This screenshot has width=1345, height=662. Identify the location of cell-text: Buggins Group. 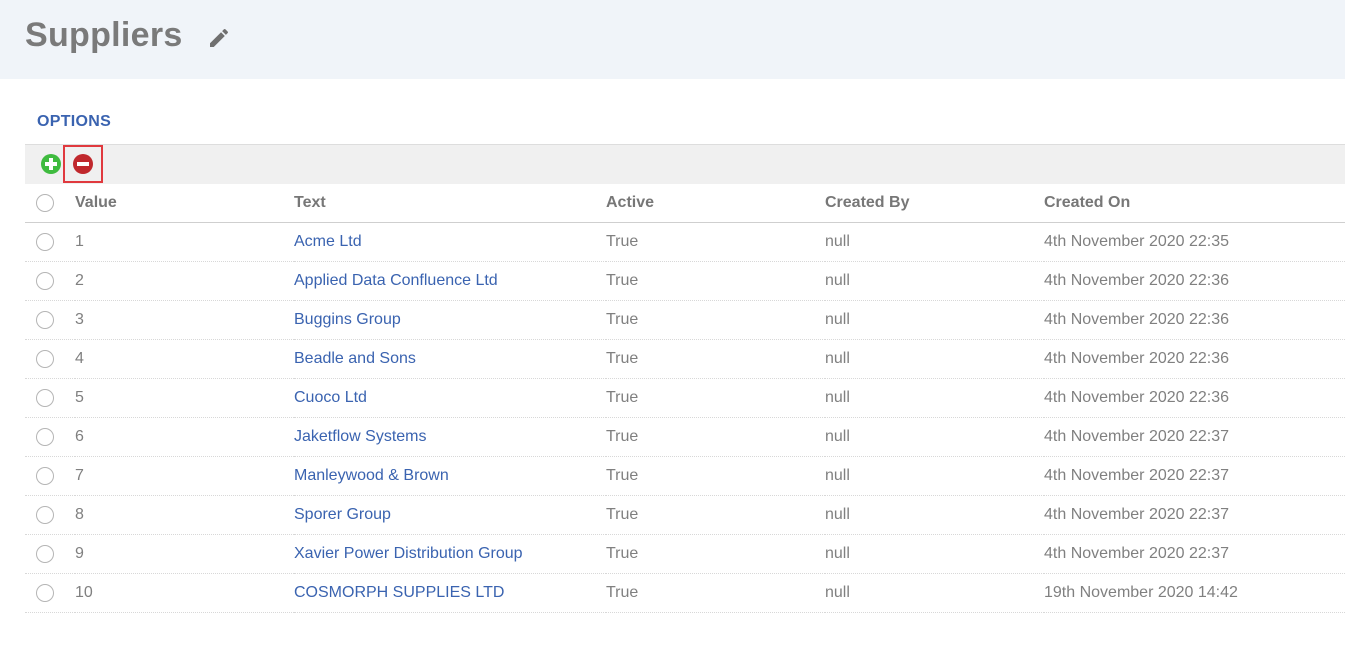
(450, 320).